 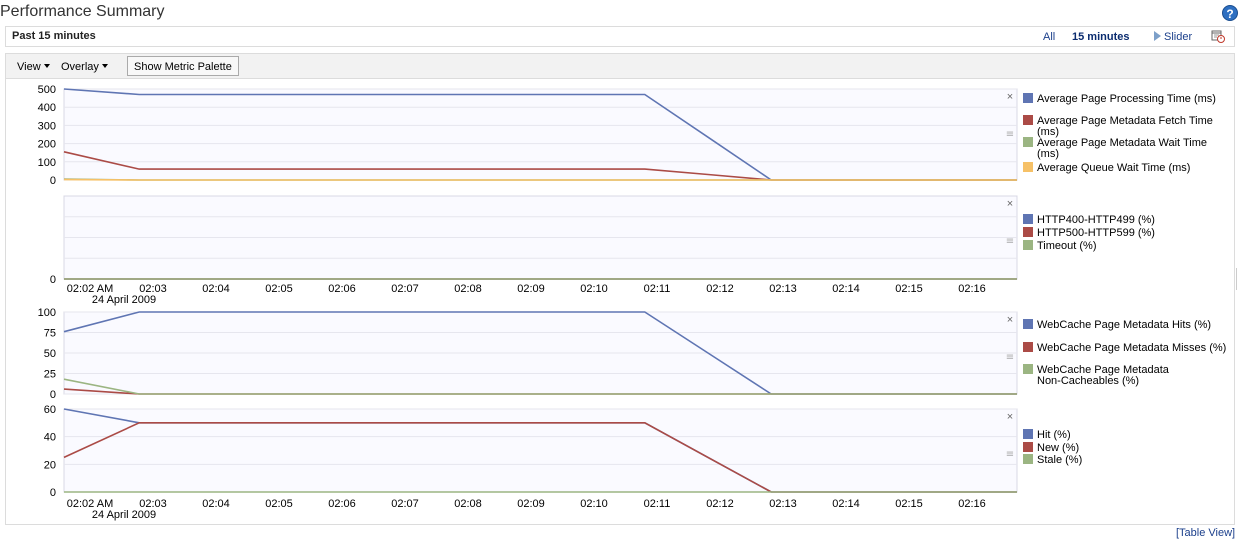 What do you see at coordinates (1096, 220) in the screenshot?
I see `legend-label: HTTP400-HTTP499 (%)` at bounding box center [1096, 220].